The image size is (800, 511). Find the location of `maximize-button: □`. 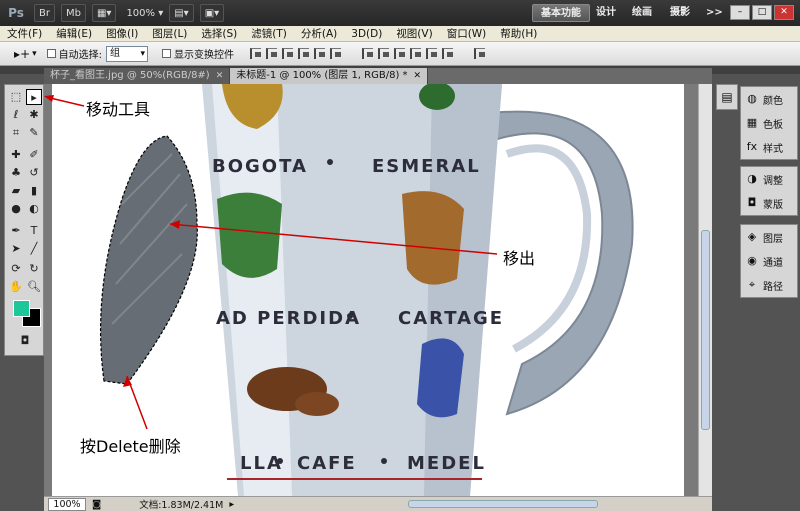

maximize-button: □ is located at coordinates (762, 12).